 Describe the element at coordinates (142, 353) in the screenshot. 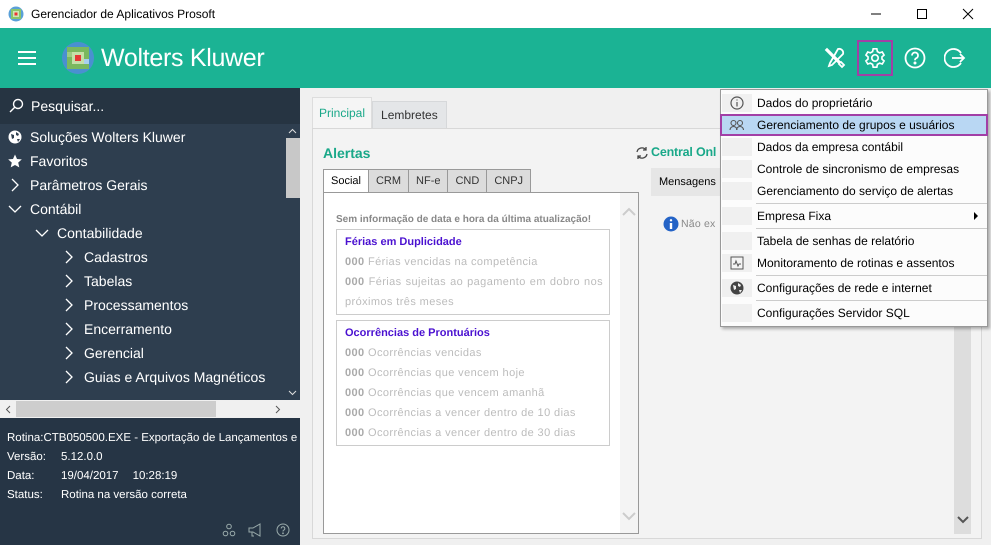

I see `tree-item: Gerencial` at that location.